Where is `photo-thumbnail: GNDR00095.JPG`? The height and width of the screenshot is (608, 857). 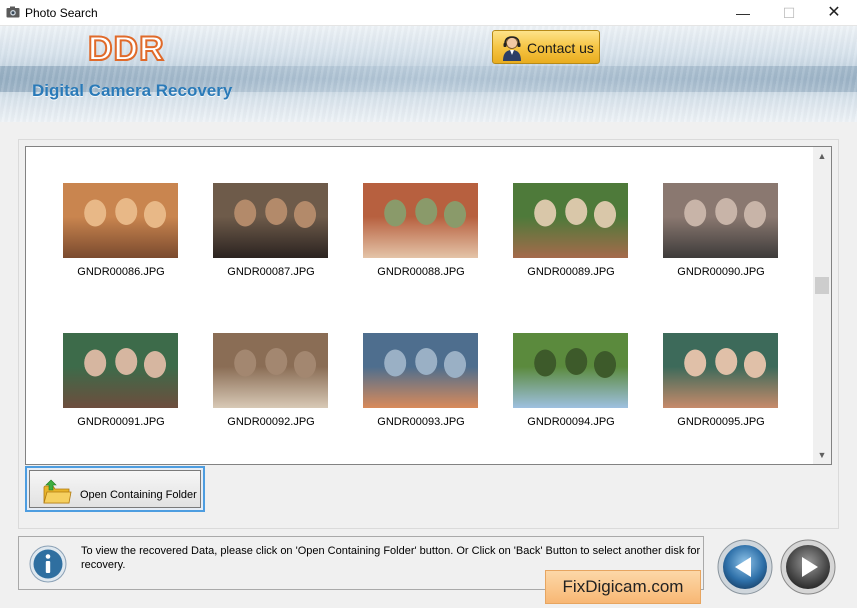
photo-thumbnail: GNDR00095.JPG is located at coordinates (721, 388).